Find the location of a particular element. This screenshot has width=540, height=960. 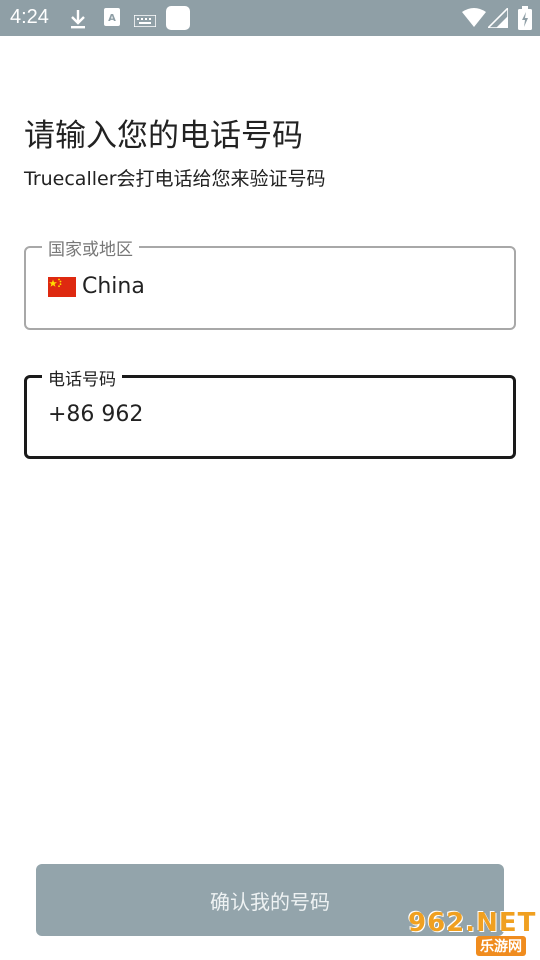

country-field-value: China is located at coordinates (96, 286).